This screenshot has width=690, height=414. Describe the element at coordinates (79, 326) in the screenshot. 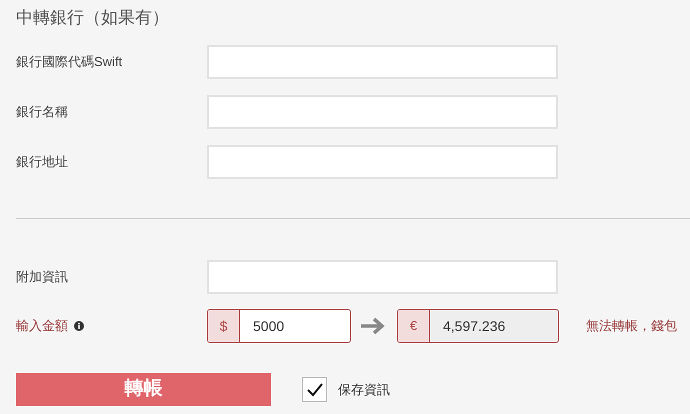

I see `info-icon` at that location.